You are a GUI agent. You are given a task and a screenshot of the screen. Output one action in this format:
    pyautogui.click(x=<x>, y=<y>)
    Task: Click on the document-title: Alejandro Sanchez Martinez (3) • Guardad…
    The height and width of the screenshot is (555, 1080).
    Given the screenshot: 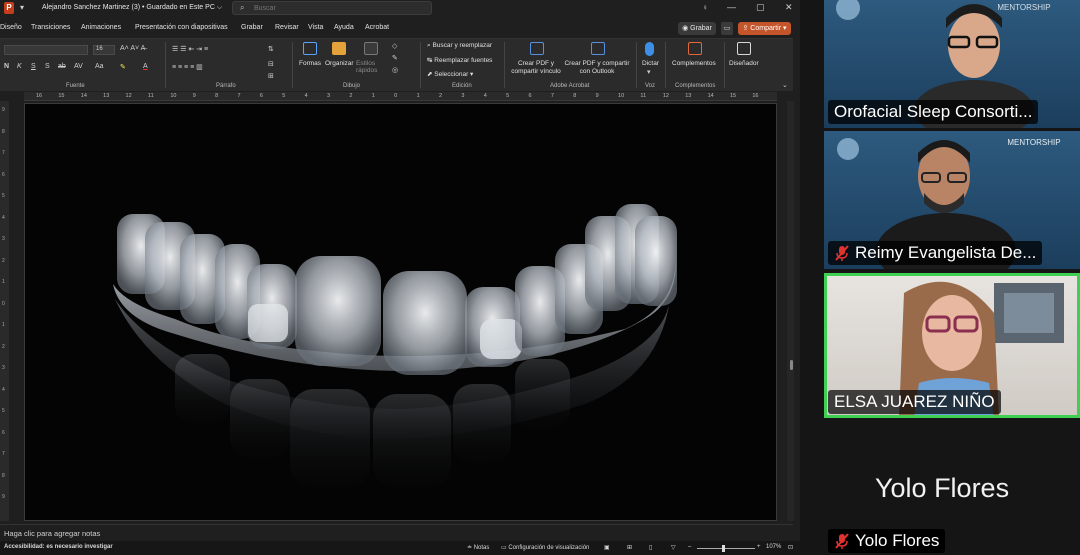 What is the action you would take?
    pyautogui.click(x=132, y=8)
    